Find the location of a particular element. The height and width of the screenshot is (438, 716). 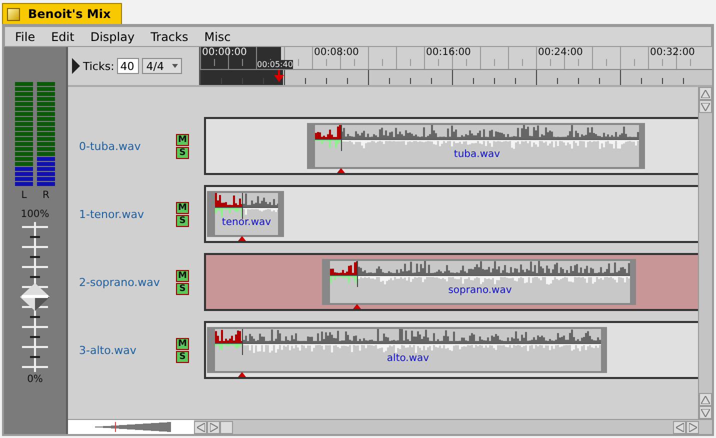

ticks-label: Ticks: is located at coordinates (98, 66).